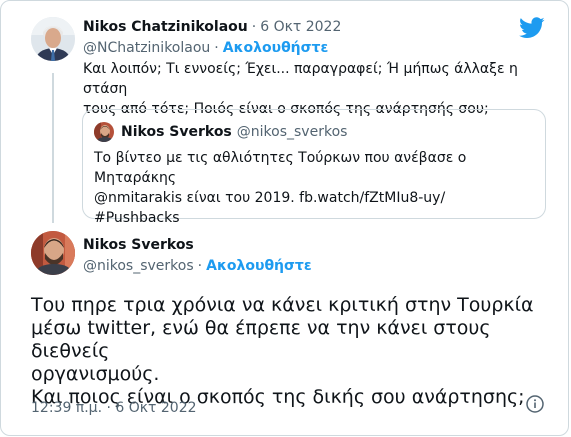  Describe the element at coordinates (53, 148) in the screenshot. I see `thread-connector-line` at that location.